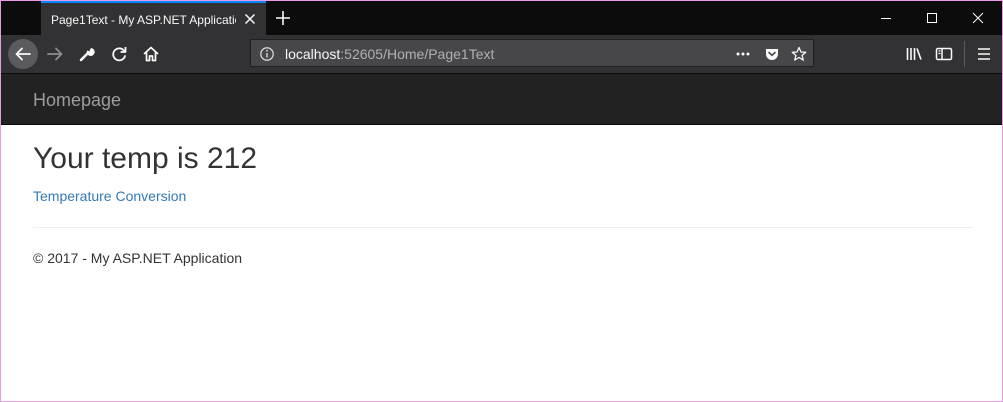 Image resolution: width=1003 pixels, height=402 pixels. Describe the element at coordinates (944, 54) in the screenshot. I see `sidebar-icon` at that location.